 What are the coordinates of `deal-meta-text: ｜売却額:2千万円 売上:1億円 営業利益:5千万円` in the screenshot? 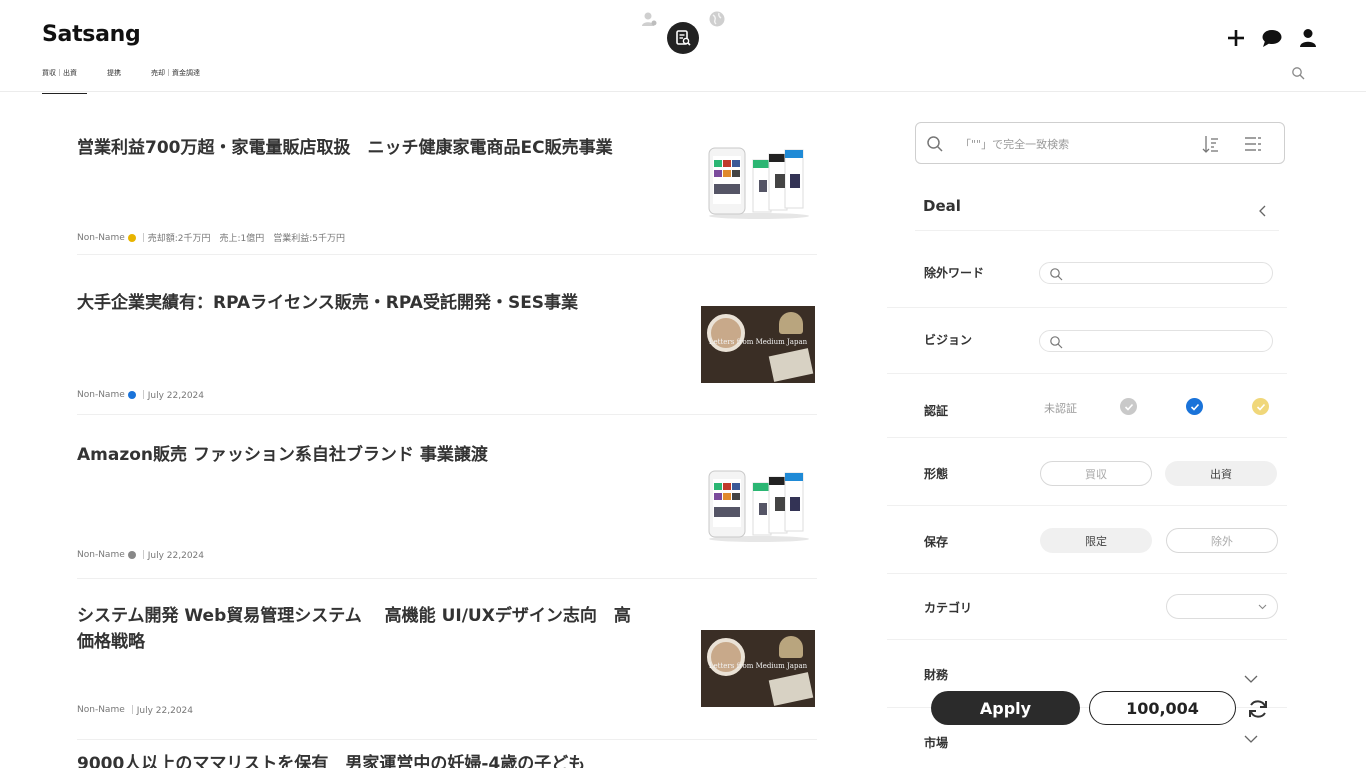 It's located at (242, 239).